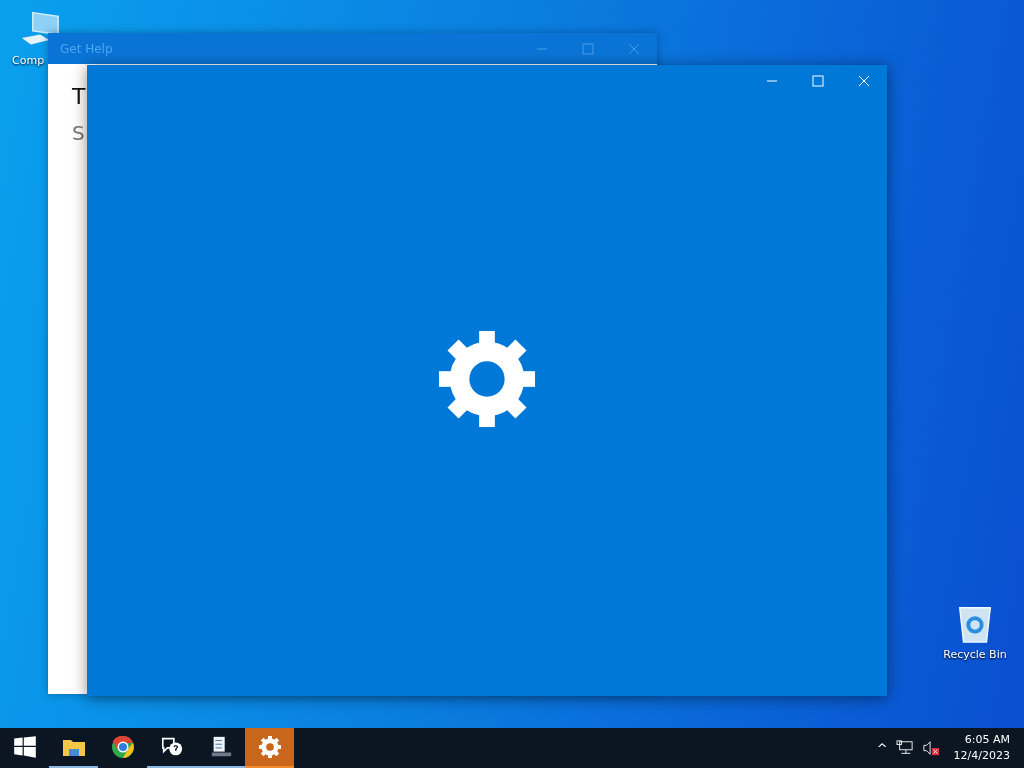 This screenshot has height=768, width=1024. I want to click on volume-icon, so click(930, 748).